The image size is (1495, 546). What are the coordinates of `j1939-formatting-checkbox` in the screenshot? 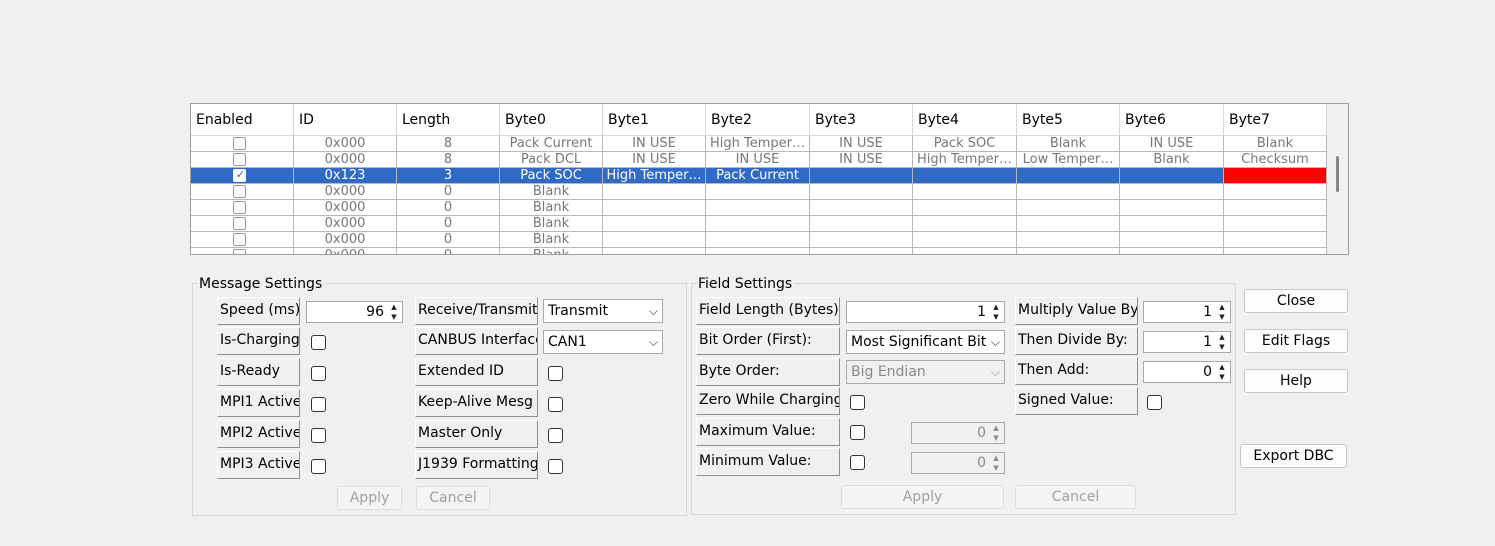 It's located at (555, 466).